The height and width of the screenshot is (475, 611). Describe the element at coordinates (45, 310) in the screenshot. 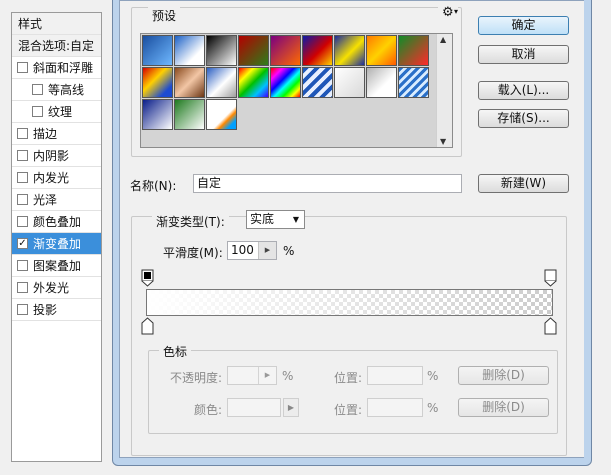

I see `style-item-label: 投影` at that location.